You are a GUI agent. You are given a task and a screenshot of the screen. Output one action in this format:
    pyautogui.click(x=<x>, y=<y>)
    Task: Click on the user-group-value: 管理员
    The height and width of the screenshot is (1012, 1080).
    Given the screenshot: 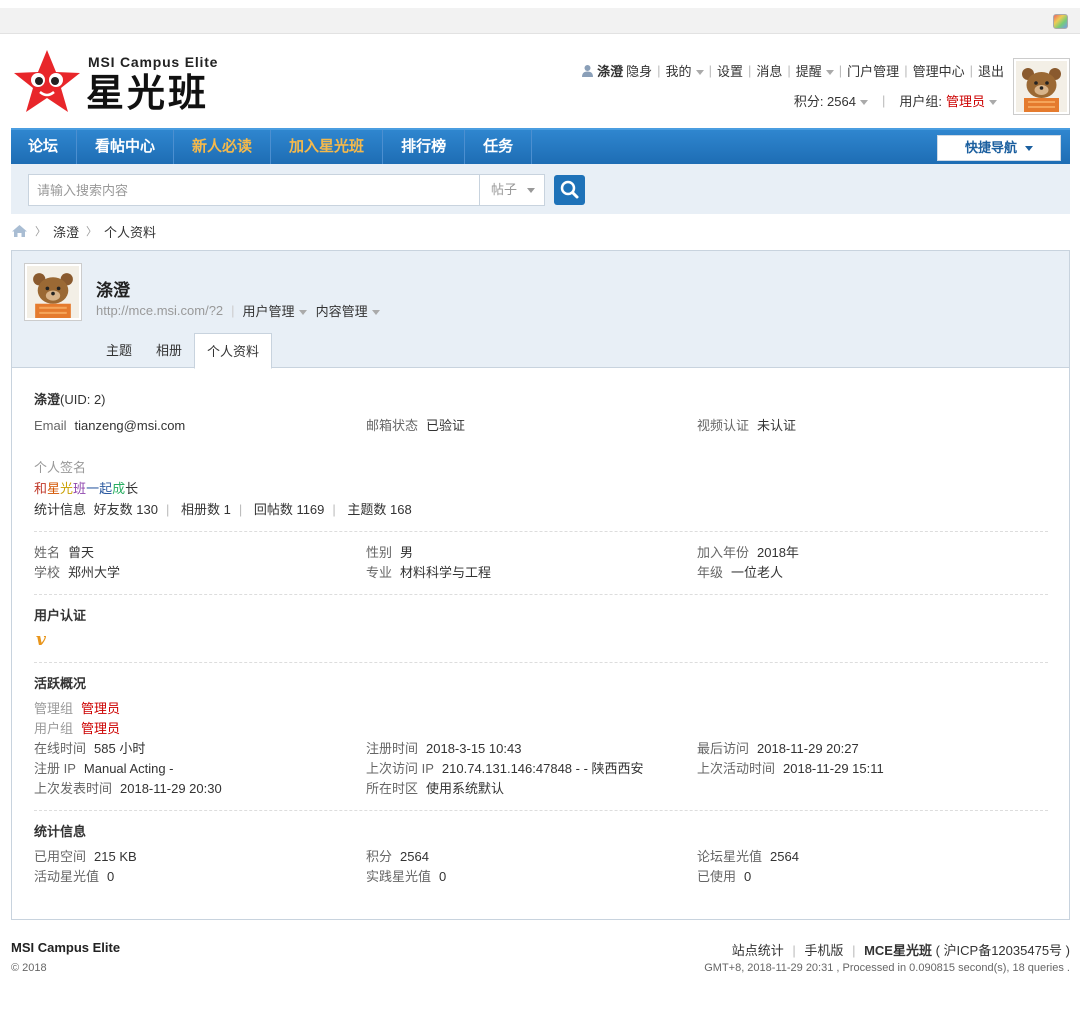 What is the action you would take?
    pyautogui.click(x=100, y=728)
    